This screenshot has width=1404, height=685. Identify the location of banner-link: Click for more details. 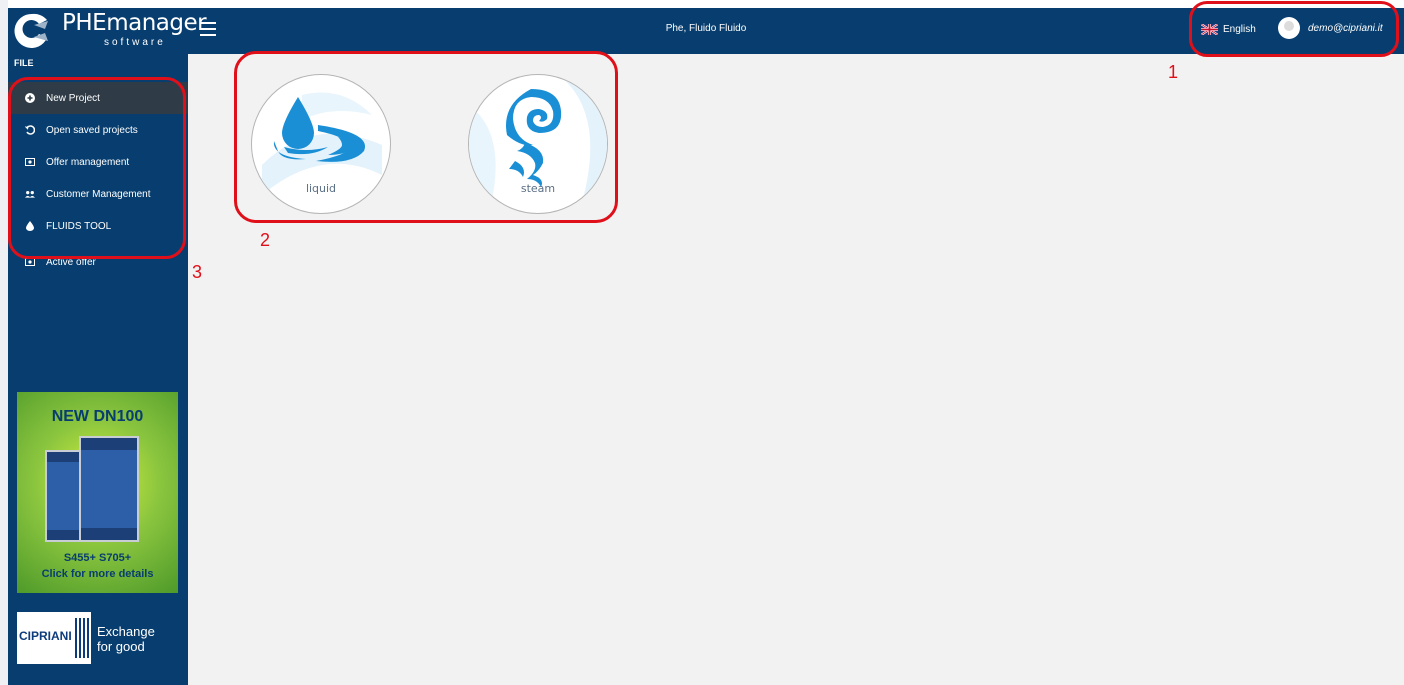
(97, 574).